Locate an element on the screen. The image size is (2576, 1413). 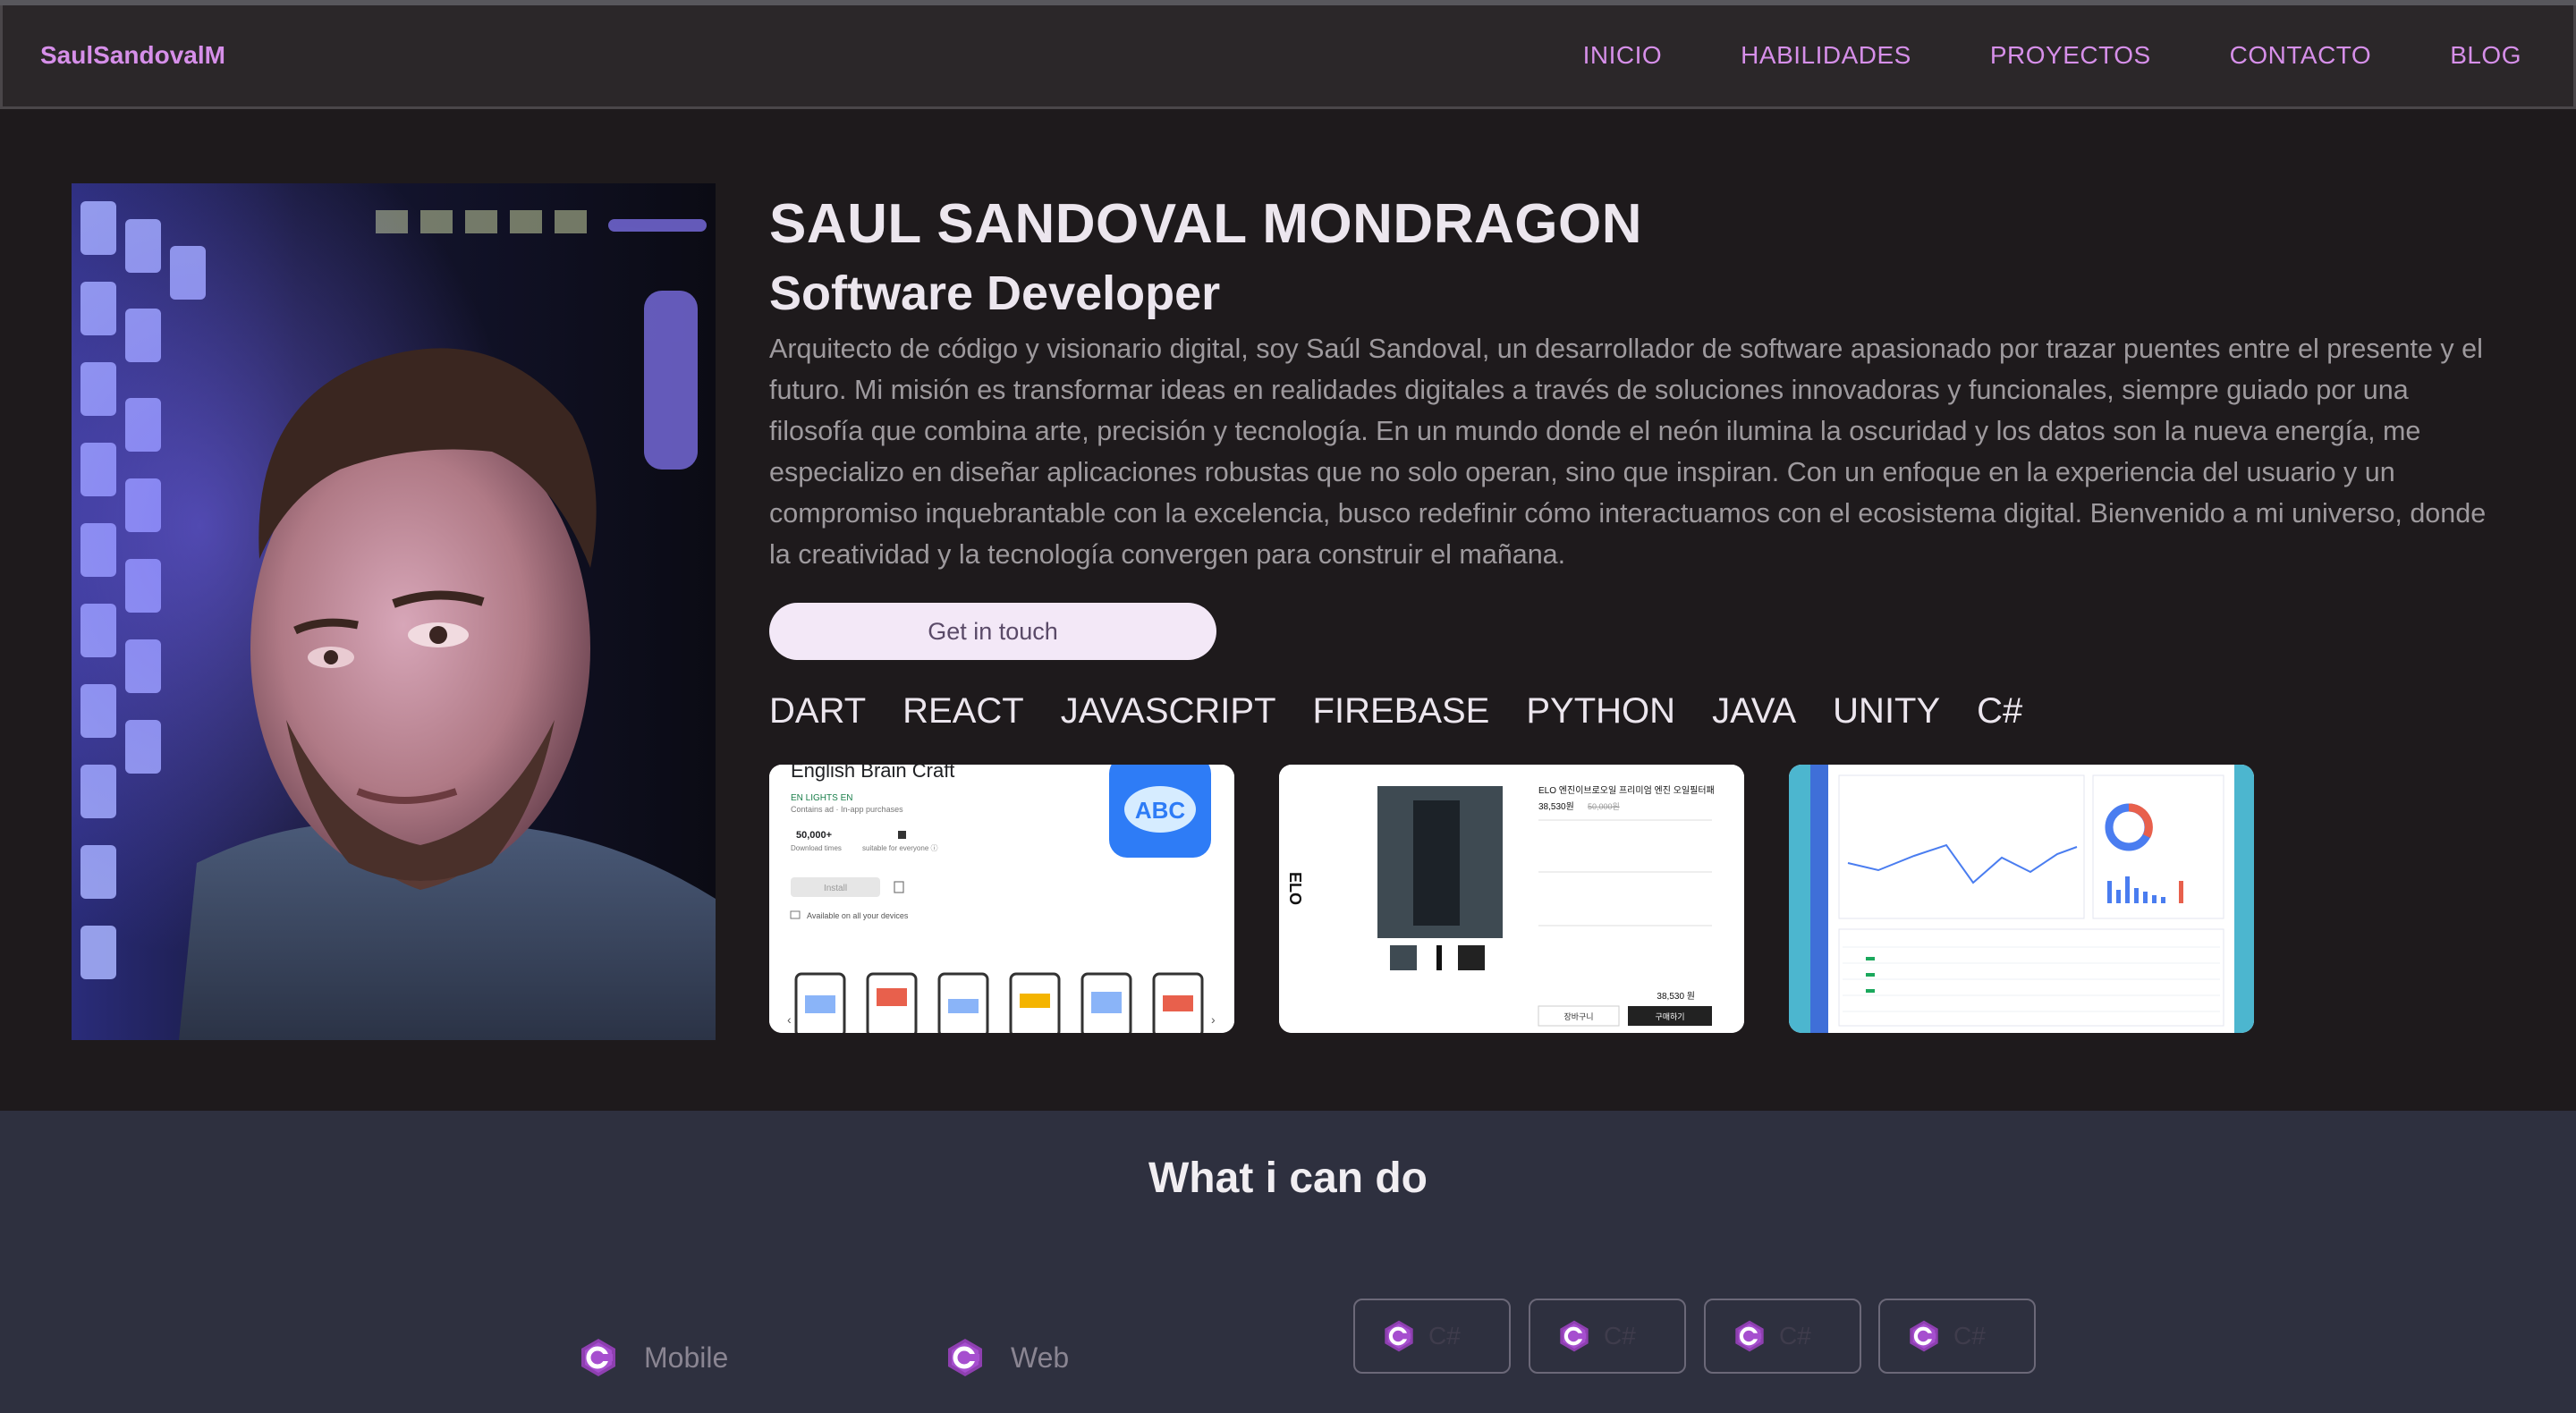
get-in-touch-button: Get in touch is located at coordinates (992, 631).